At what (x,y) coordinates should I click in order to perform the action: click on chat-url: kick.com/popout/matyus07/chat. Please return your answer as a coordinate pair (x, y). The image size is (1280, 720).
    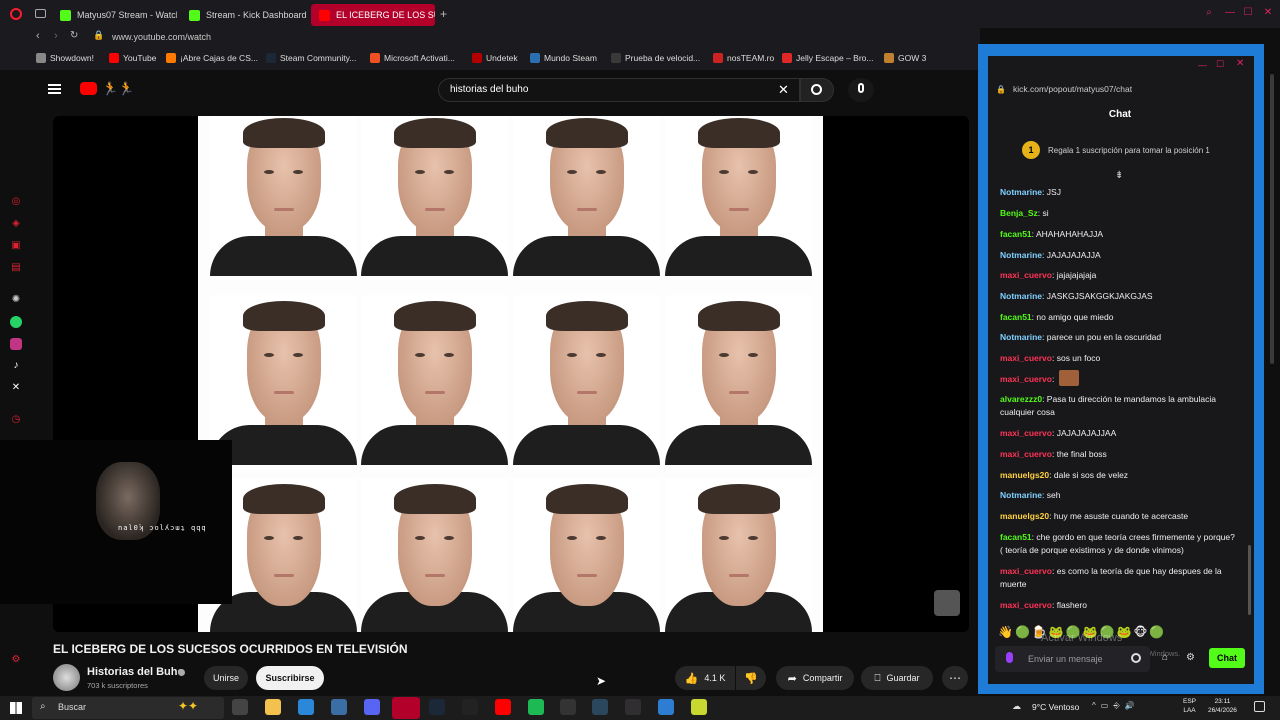
    Looking at the image, I should click on (1072, 89).